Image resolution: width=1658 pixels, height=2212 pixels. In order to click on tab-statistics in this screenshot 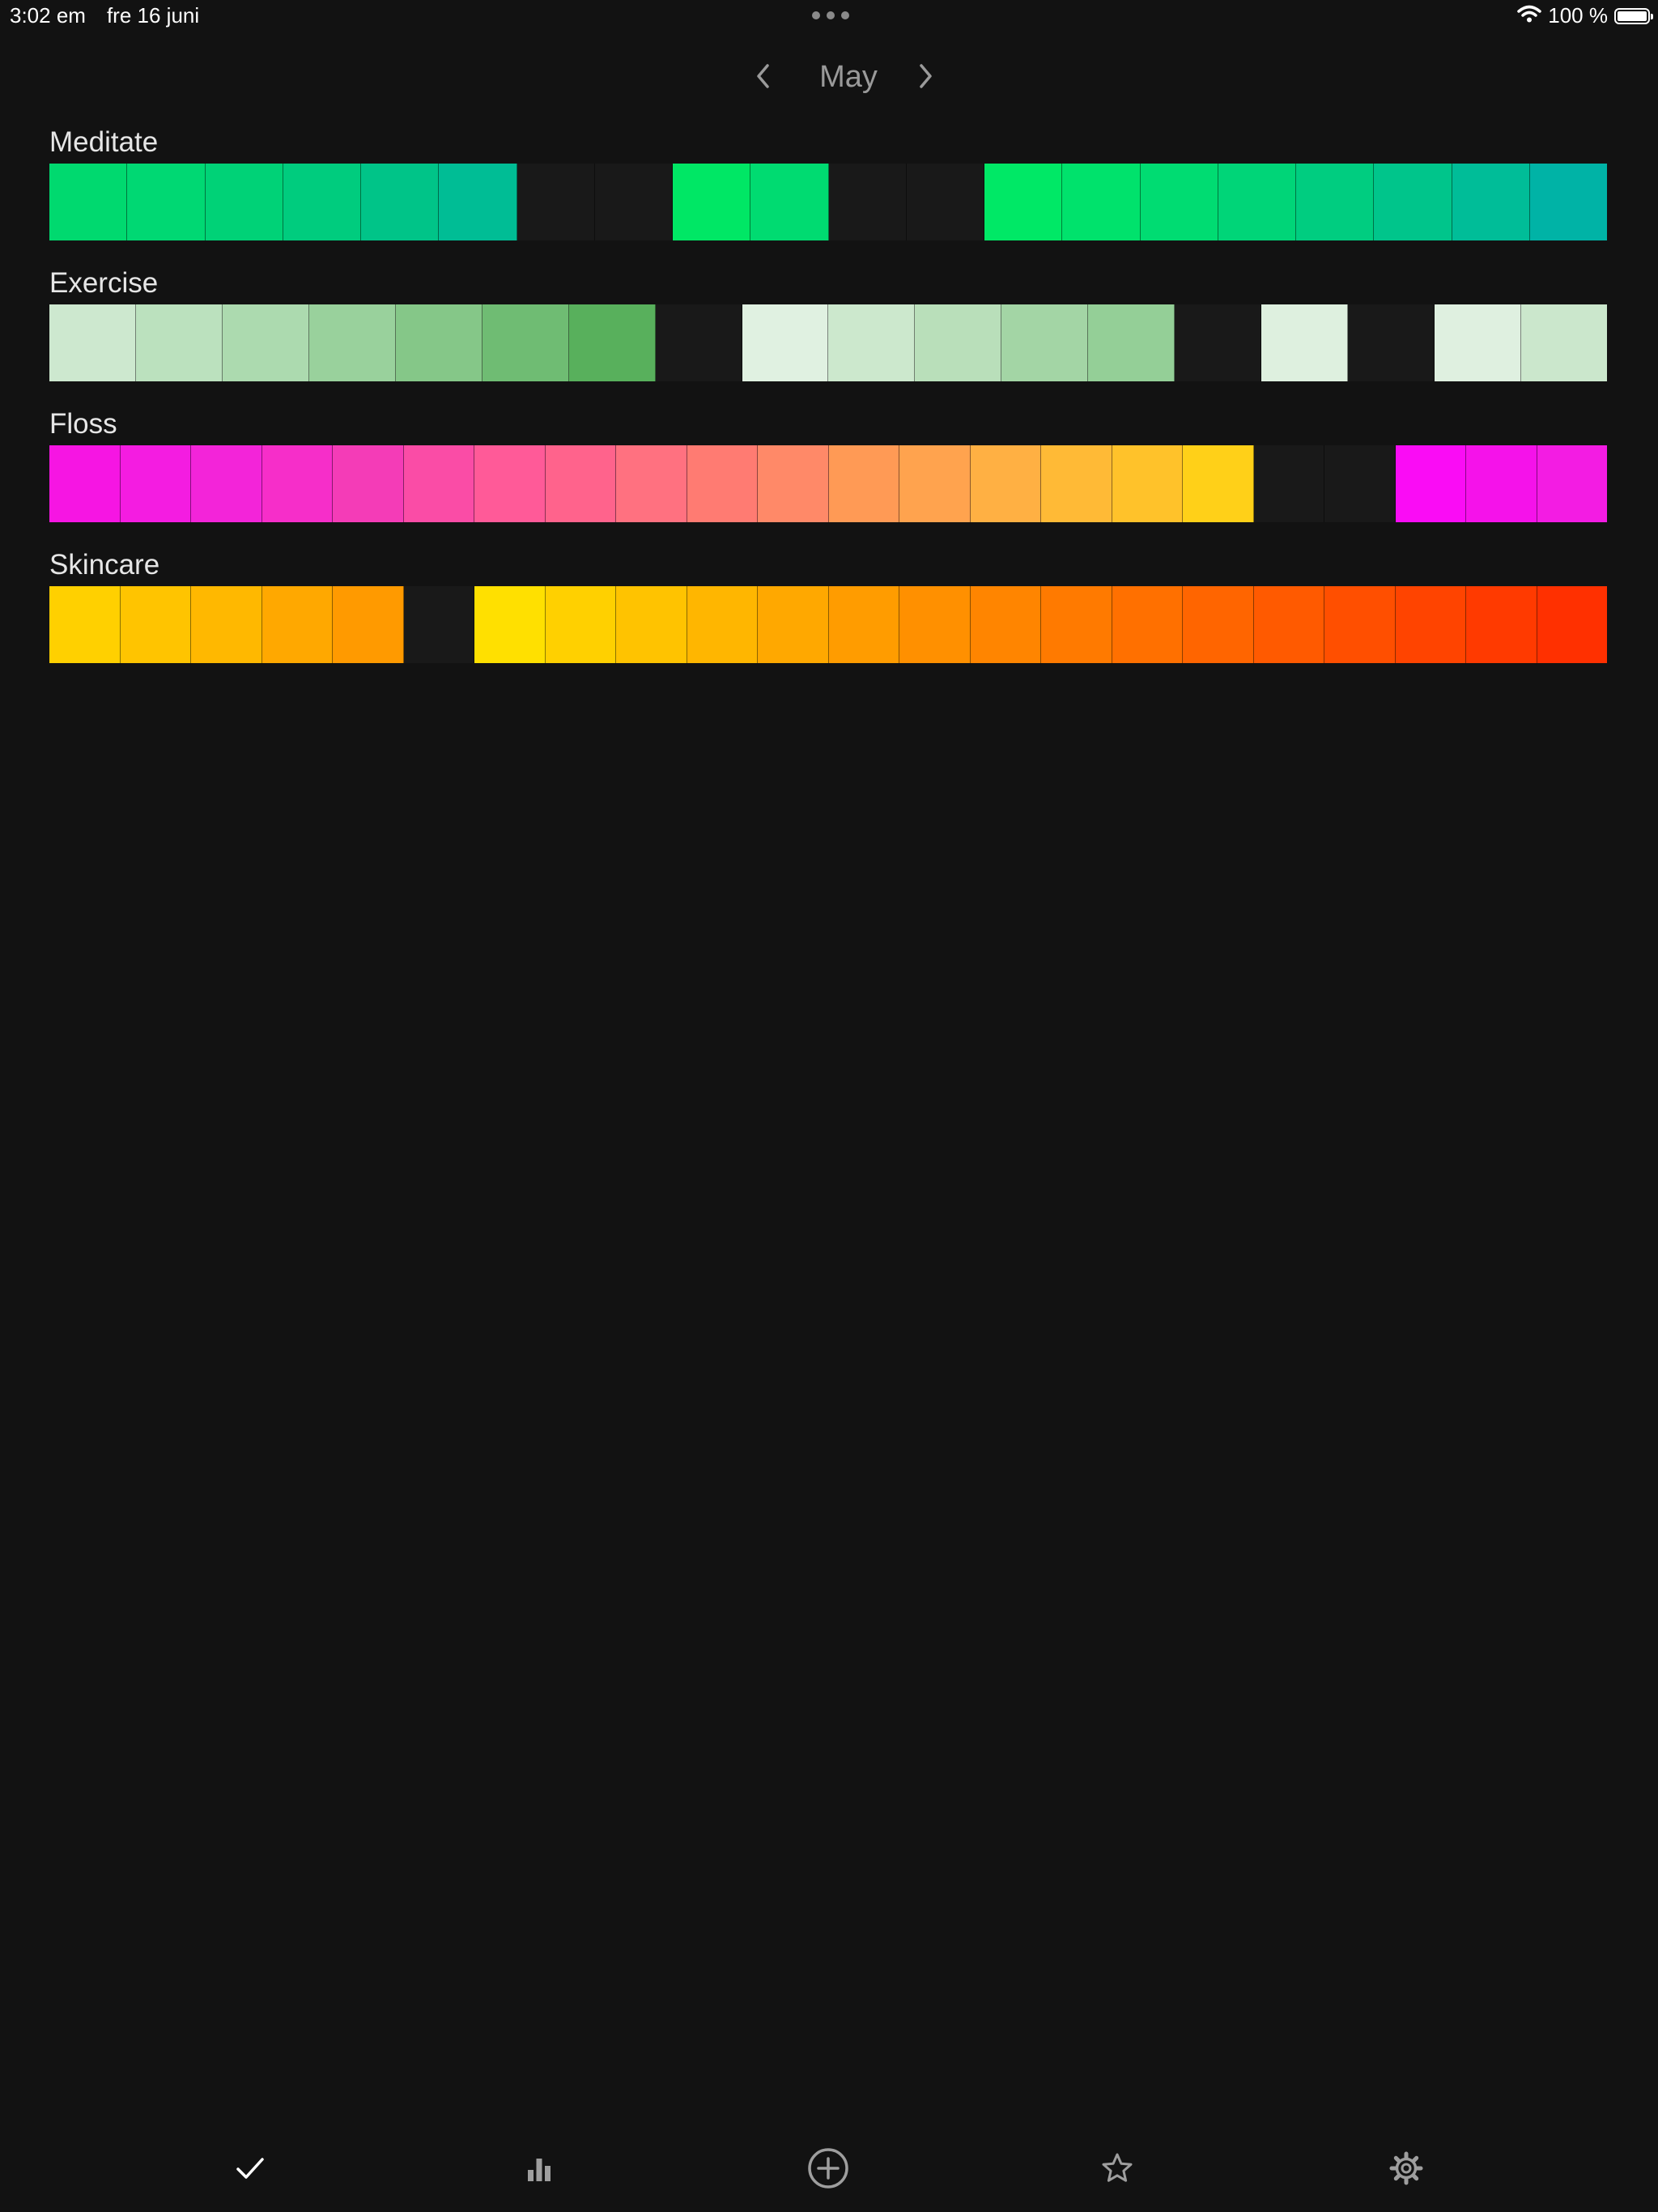, I will do `click(539, 2168)`.